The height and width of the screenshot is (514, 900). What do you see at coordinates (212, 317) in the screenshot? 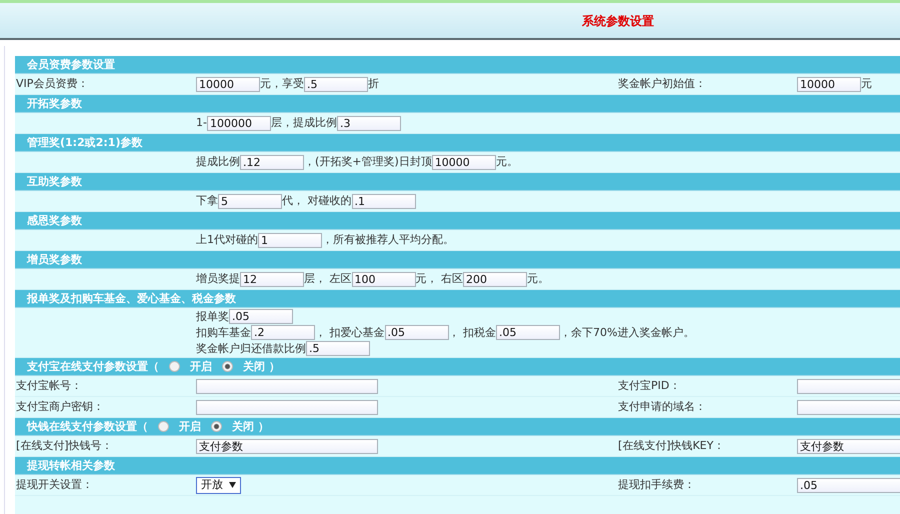
I see `form-text: 报单奖` at bounding box center [212, 317].